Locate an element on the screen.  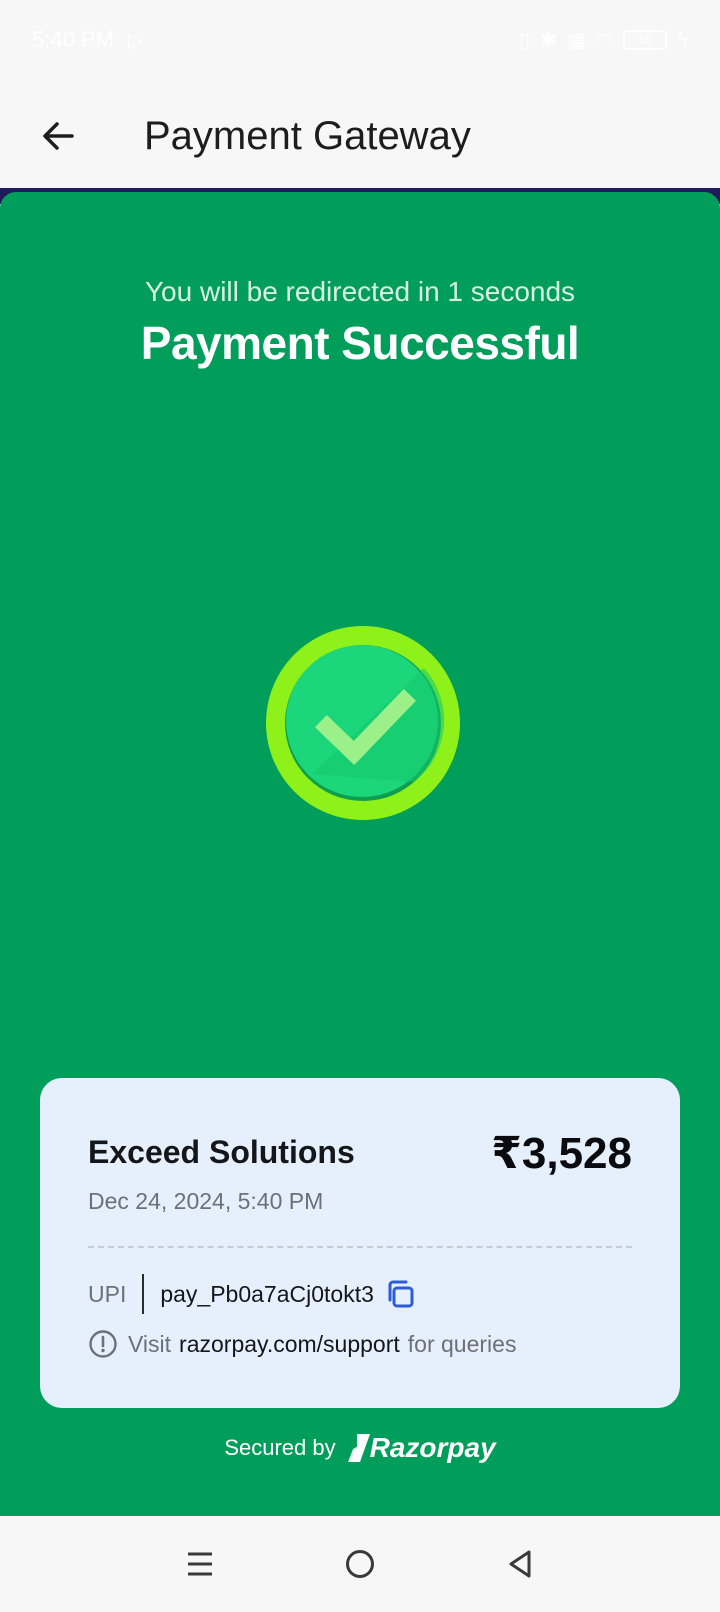
success-check-icon is located at coordinates (363, 723).